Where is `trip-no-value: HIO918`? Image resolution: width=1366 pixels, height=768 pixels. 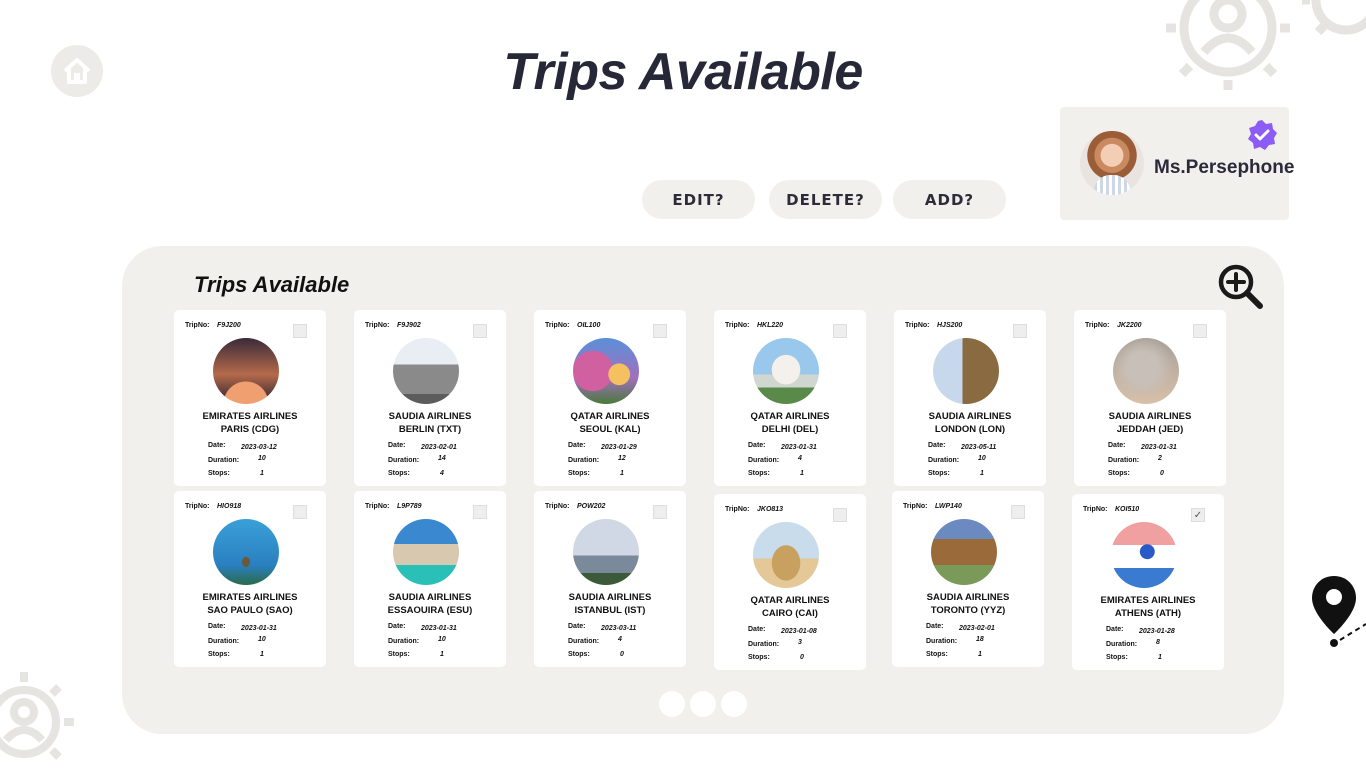
trip-no-value: HIO918 is located at coordinates (229, 506).